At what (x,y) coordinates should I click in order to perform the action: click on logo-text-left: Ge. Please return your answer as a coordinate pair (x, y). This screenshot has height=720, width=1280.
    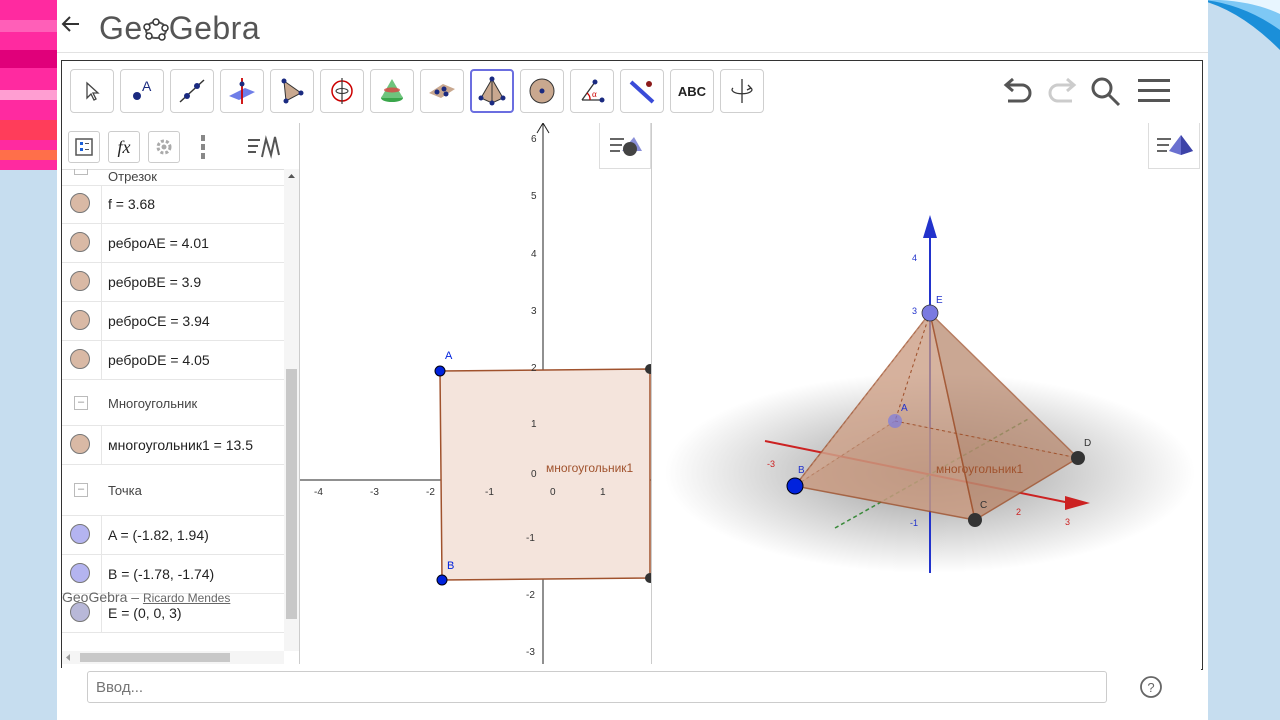
    Looking at the image, I should click on (121, 28).